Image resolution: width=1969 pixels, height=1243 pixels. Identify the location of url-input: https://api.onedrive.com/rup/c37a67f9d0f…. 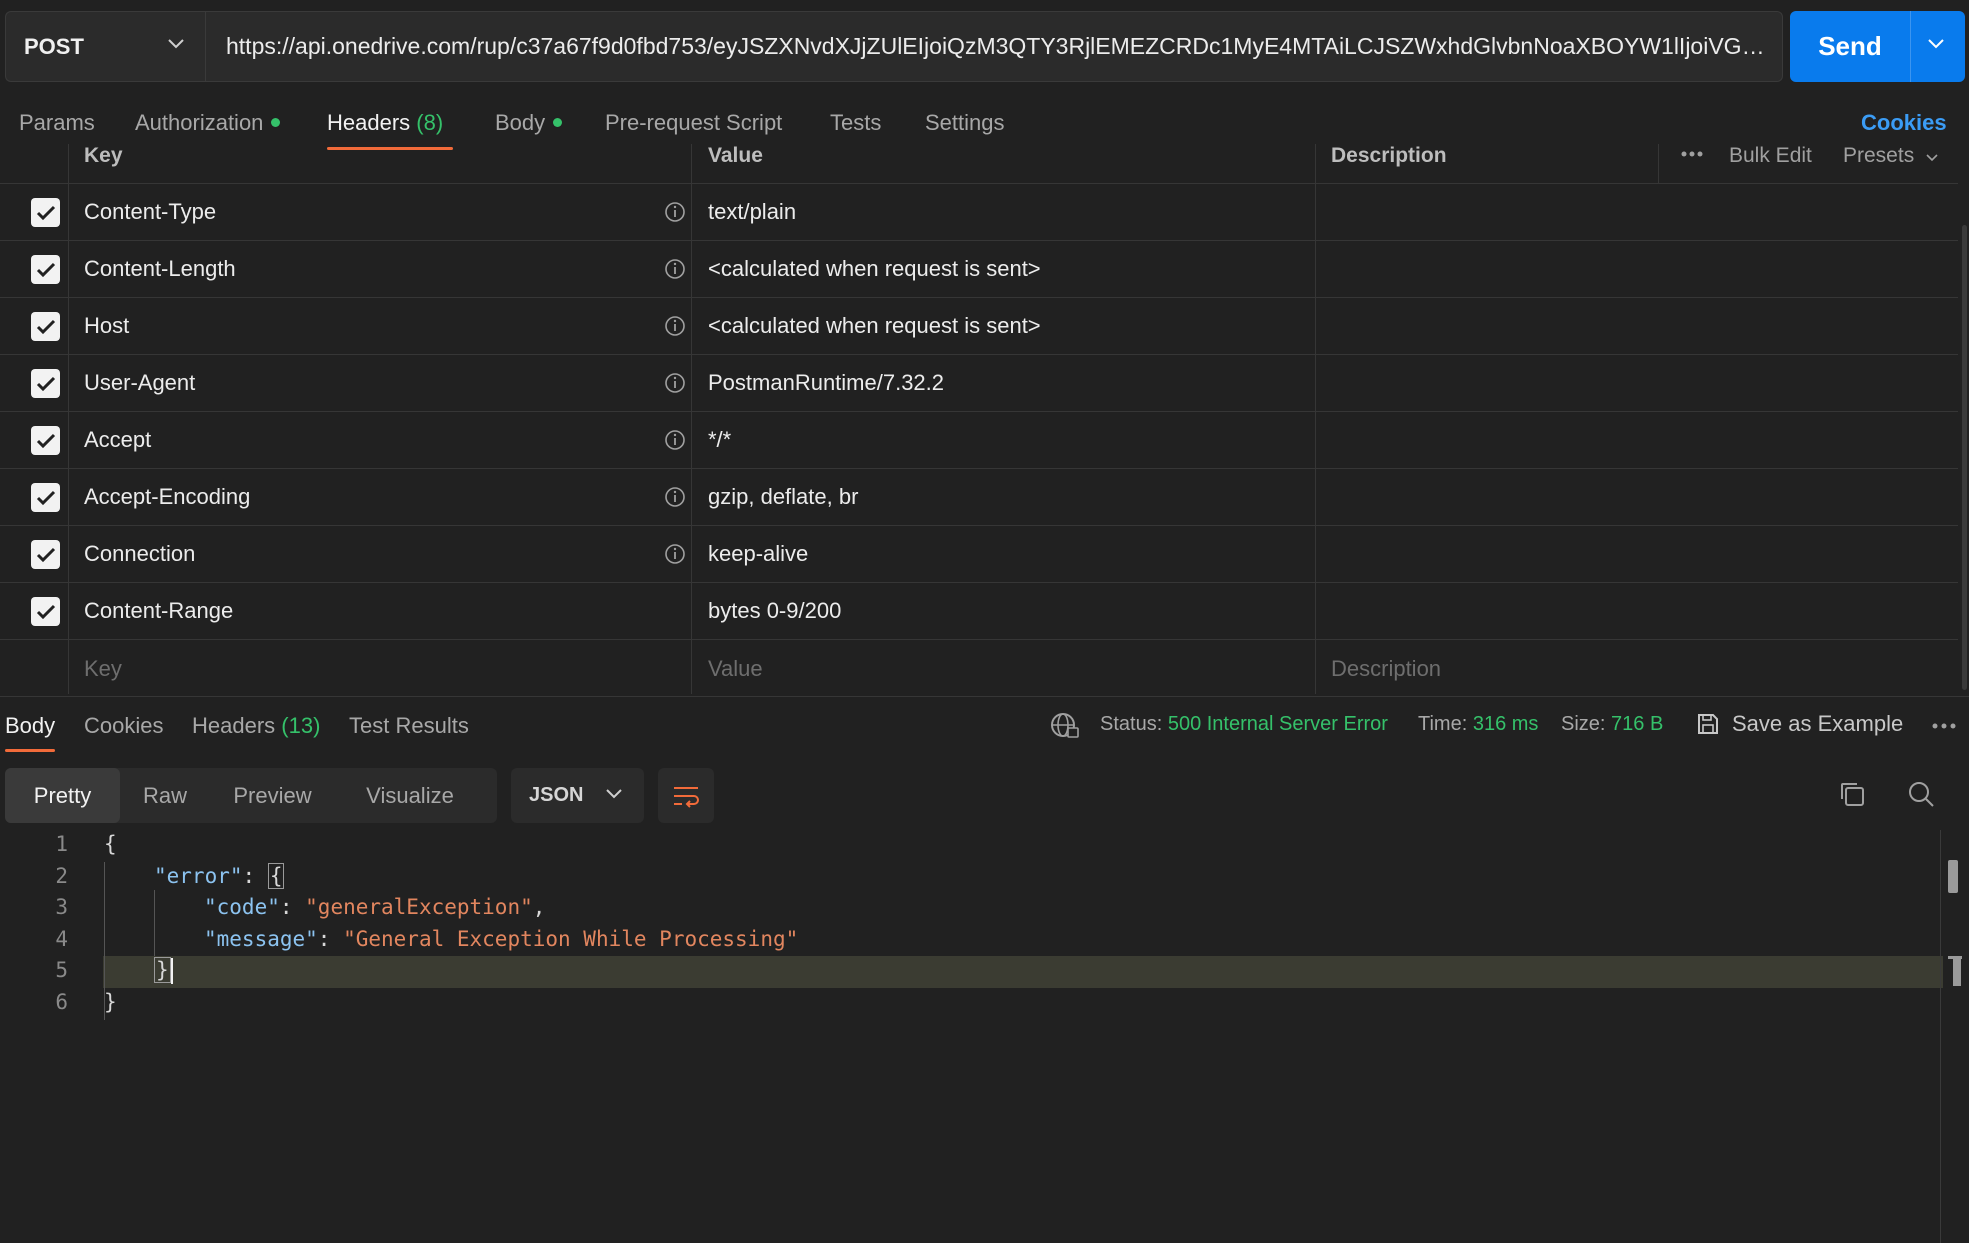
(994, 46).